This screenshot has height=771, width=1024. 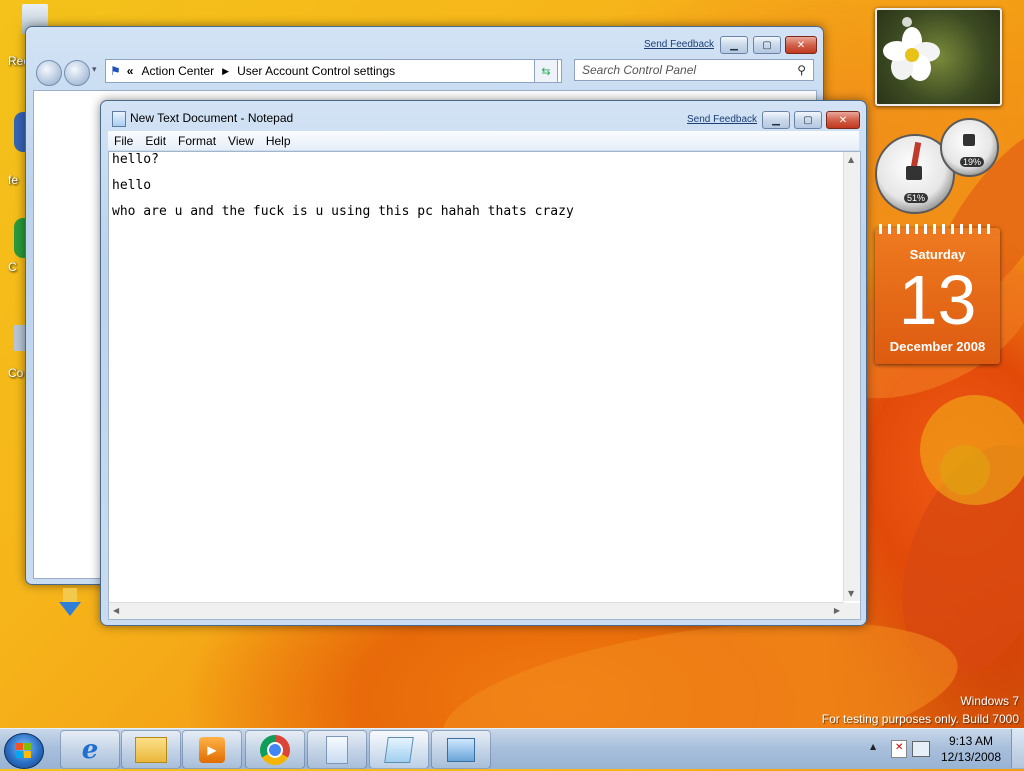 I want to click on taskbar-notepad-file, so click(x=337, y=749).